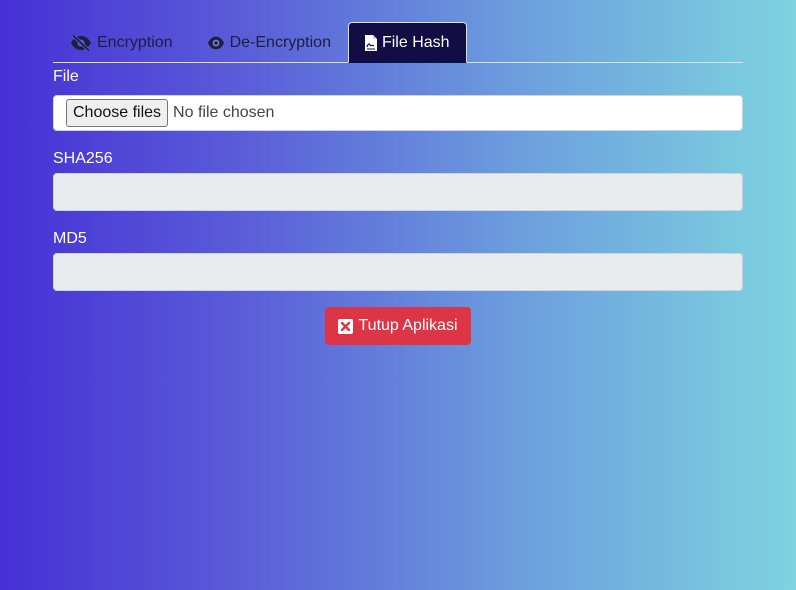 This screenshot has height=590, width=796. Describe the element at coordinates (117, 113) in the screenshot. I see `choose-files-button: Choose files` at that location.